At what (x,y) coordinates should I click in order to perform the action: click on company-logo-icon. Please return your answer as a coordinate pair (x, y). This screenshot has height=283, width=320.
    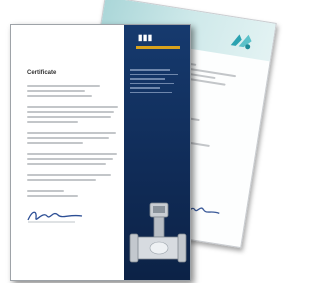
    Looking at the image, I should click on (241, 42).